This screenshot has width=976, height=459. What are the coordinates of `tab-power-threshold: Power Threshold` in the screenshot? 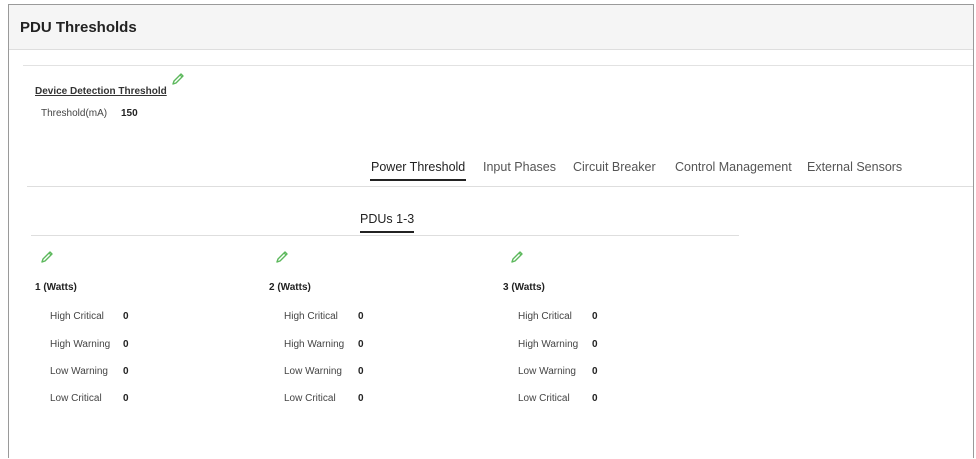 It's located at (418, 167).